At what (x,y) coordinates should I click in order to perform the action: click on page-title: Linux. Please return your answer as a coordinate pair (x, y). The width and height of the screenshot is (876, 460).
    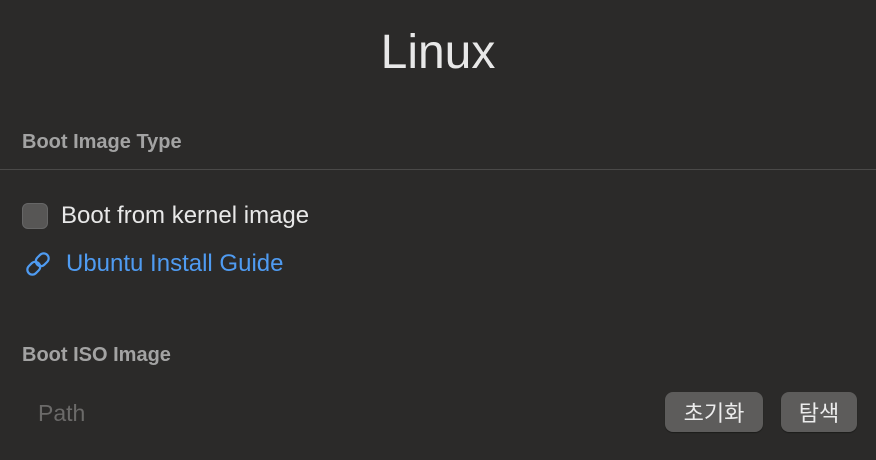
    Looking at the image, I should click on (438, 52).